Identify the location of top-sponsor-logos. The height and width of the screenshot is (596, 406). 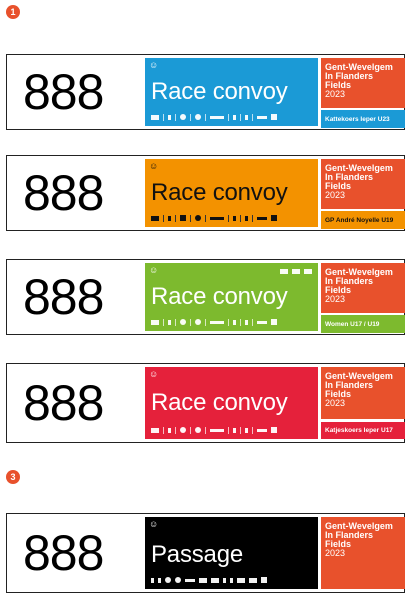
(296, 271).